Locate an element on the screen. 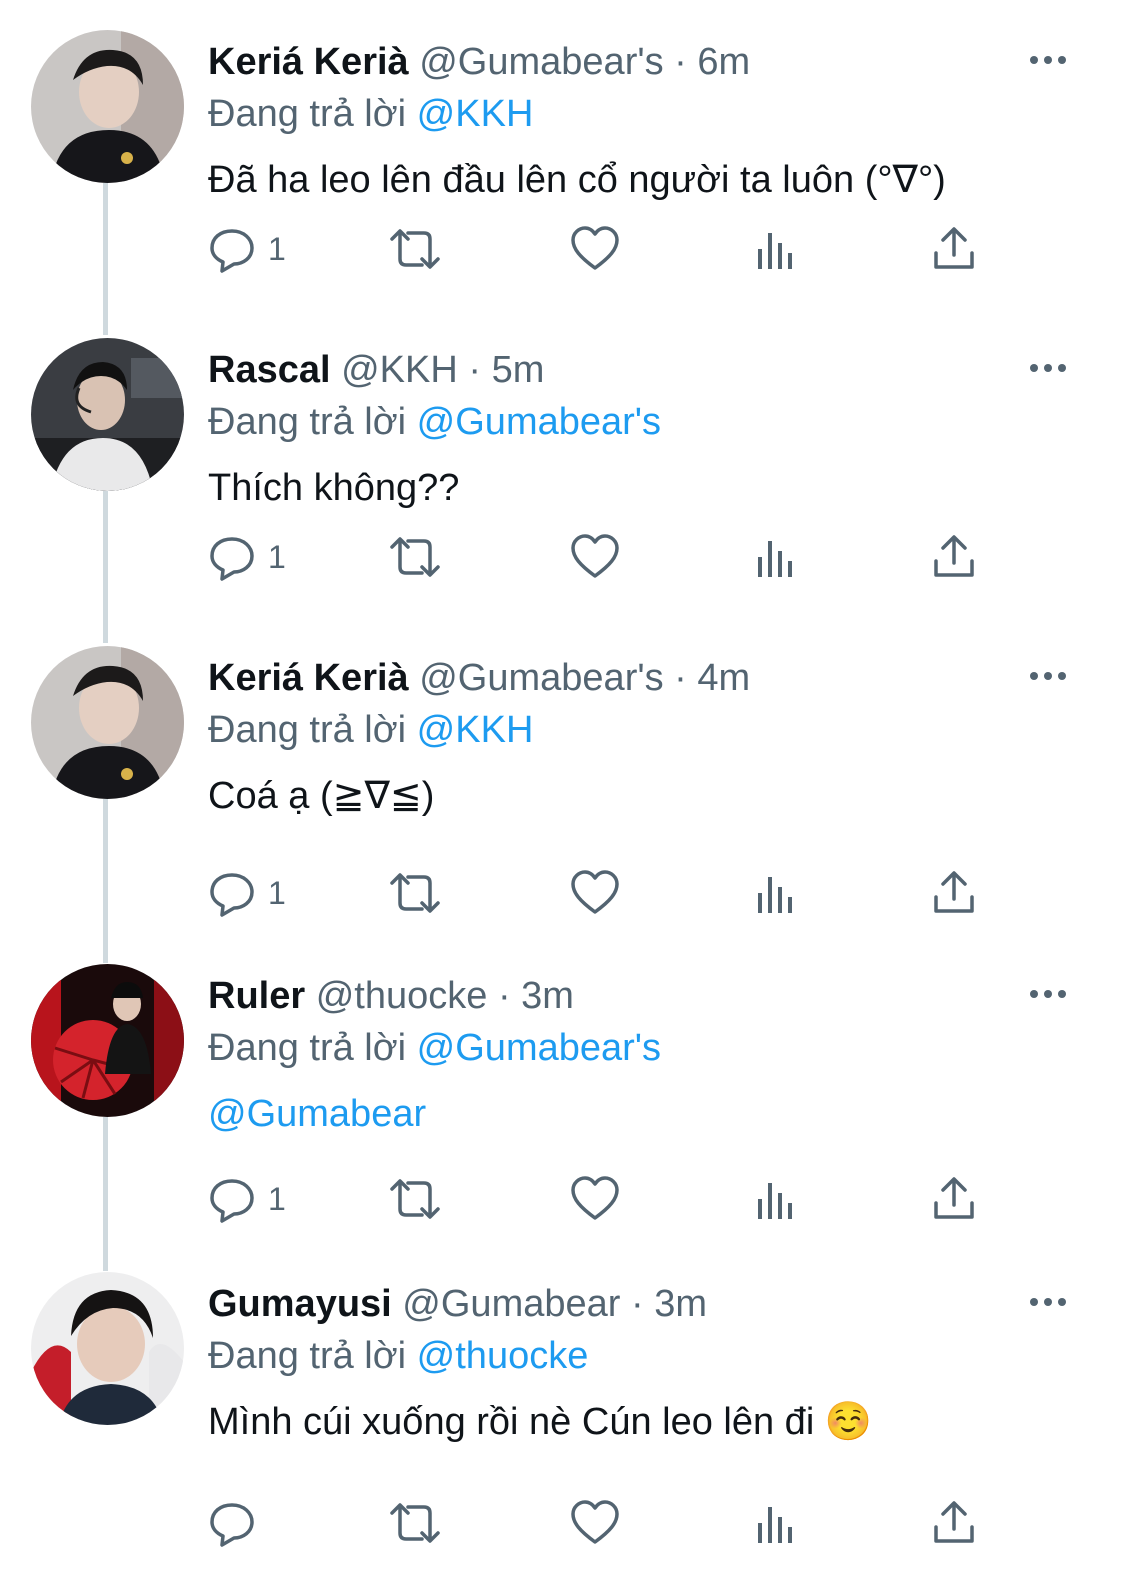 The width and height of the screenshot is (1125, 1589). tweet-header: Ruler @thuocke · 3m is located at coordinates (391, 996).